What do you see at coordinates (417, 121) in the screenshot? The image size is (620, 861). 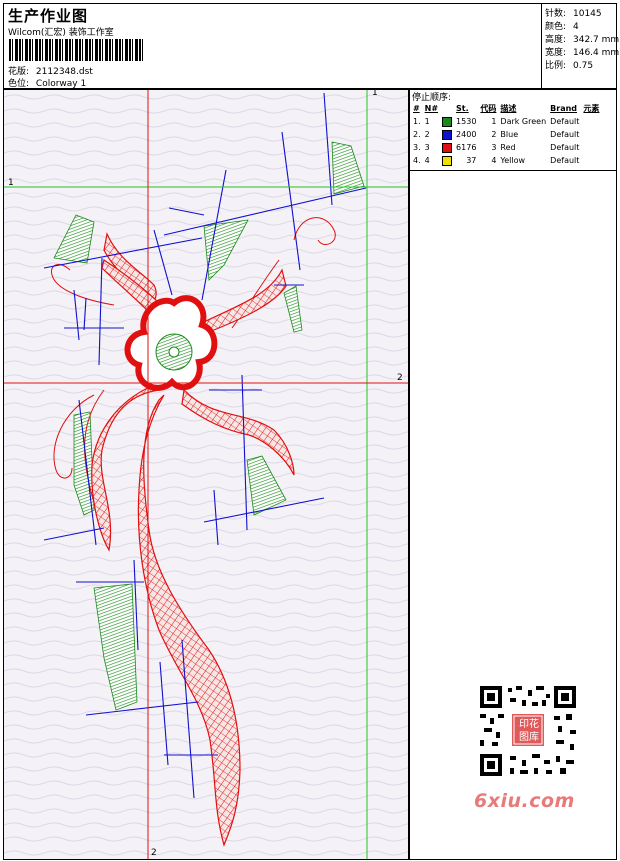 I see `row-index: 1.` at bounding box center [417, 121].